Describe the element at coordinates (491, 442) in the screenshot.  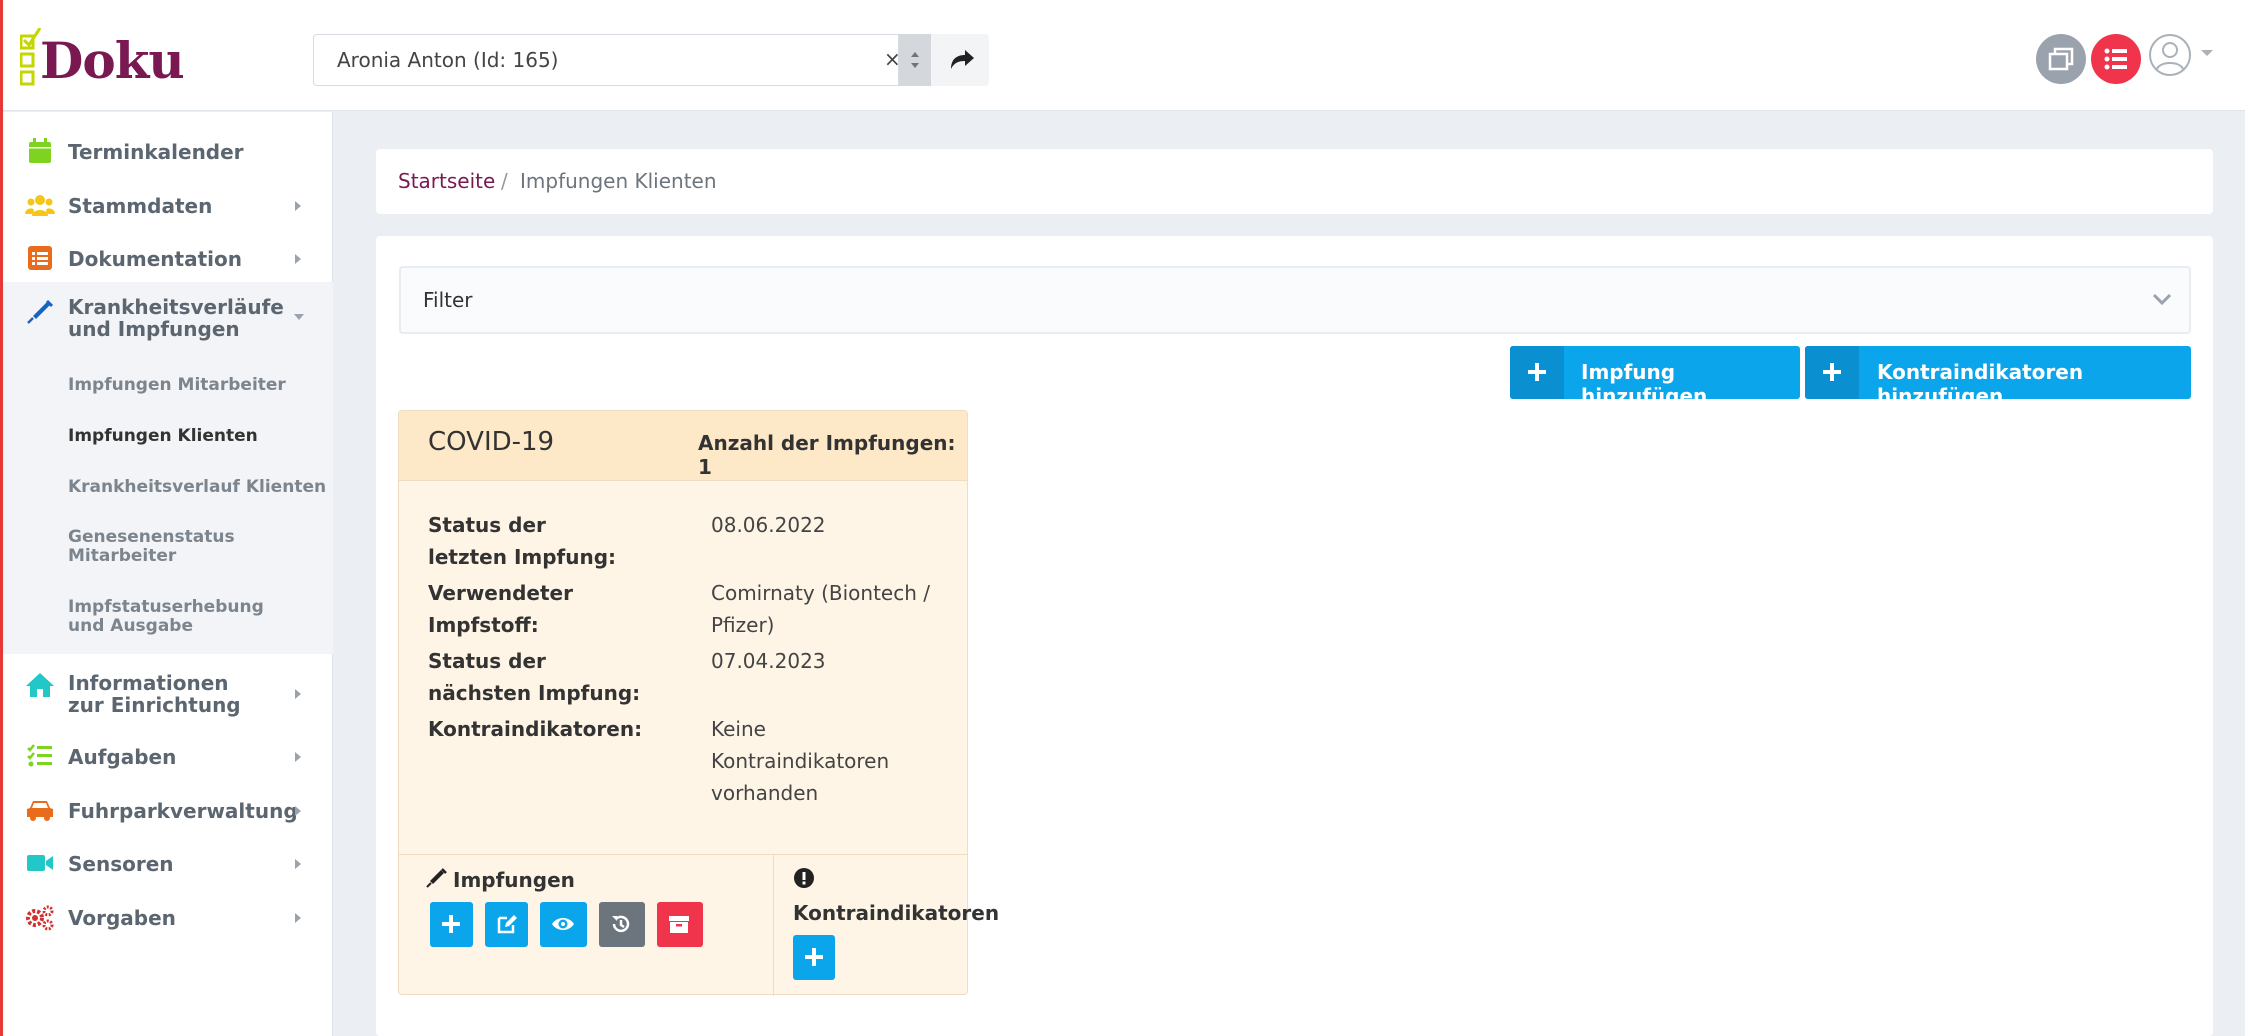
I see `card-title: COVID-19` at that location.